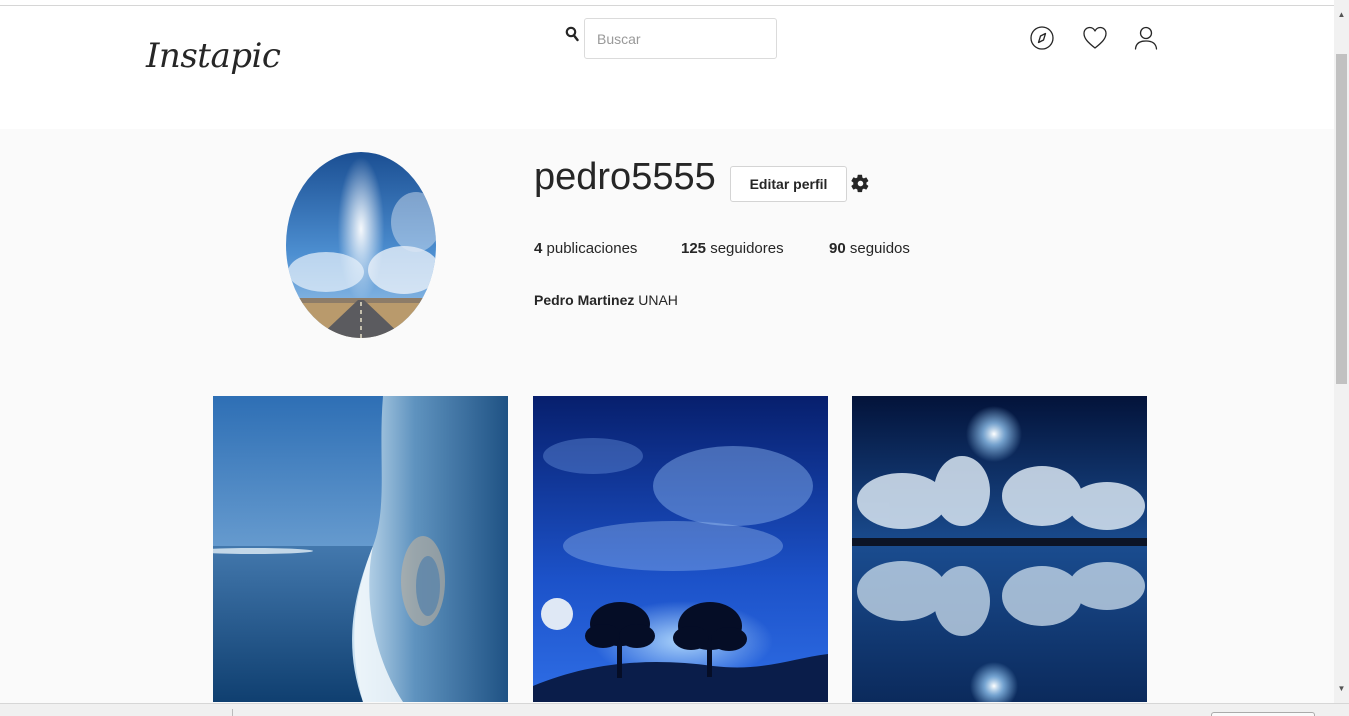 This screenshot has width=1349, height=716. I want to click on scroll-up-icon: ▲, so click(1341, 15).